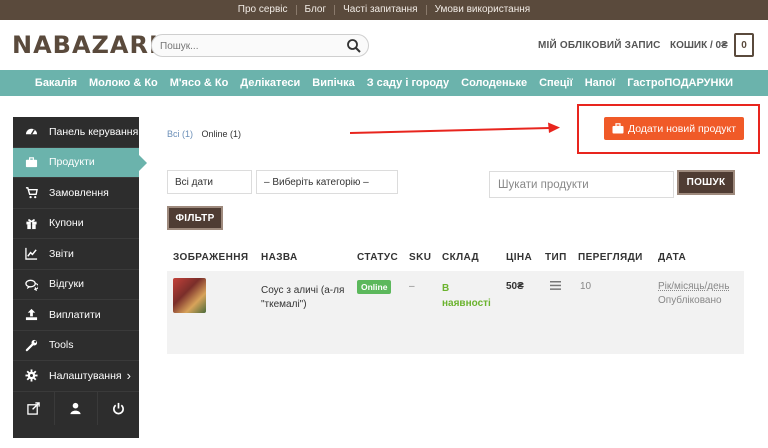  What do you see at coordinates (446, 288) in the screenshot?
I see `stock-line: В` at bounding box center [446, 288].